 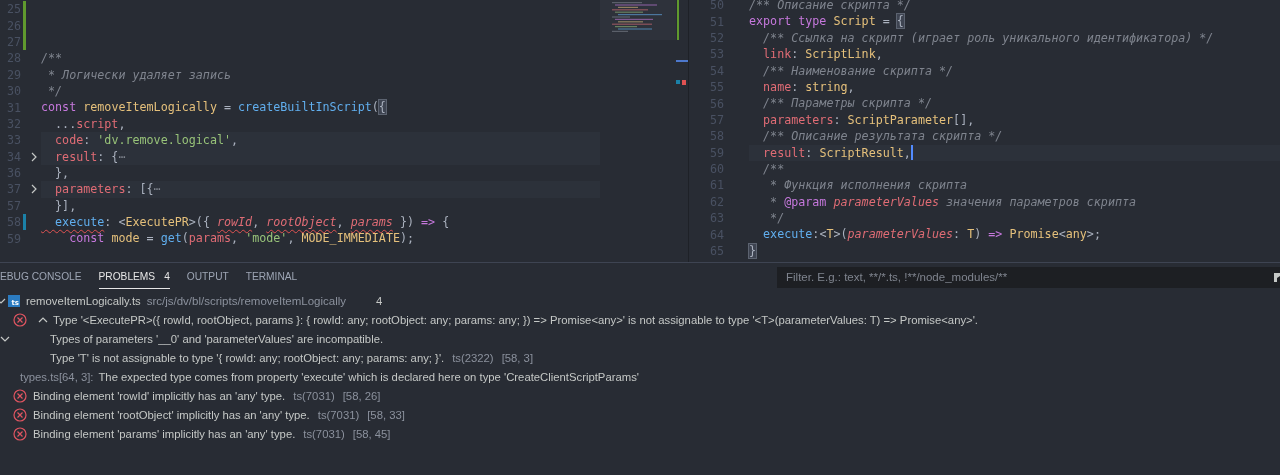 What do you see at coordinates (271, 277) in the screenshot?
I see `panel-tab: TERMINAL` at bounding box center [271, 277].